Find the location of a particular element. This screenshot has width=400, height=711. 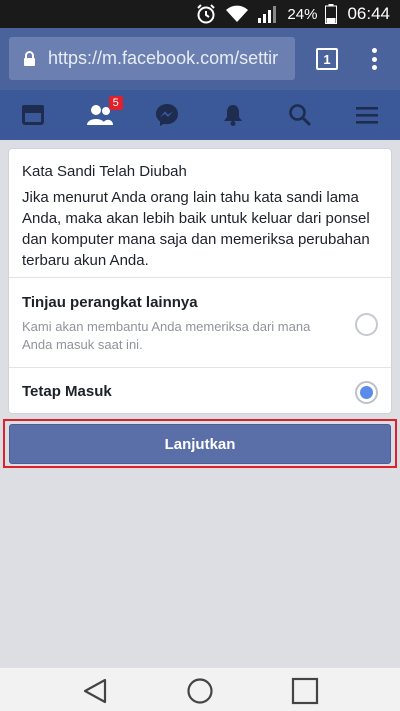

home-icon is located at coordinates (200, 691).